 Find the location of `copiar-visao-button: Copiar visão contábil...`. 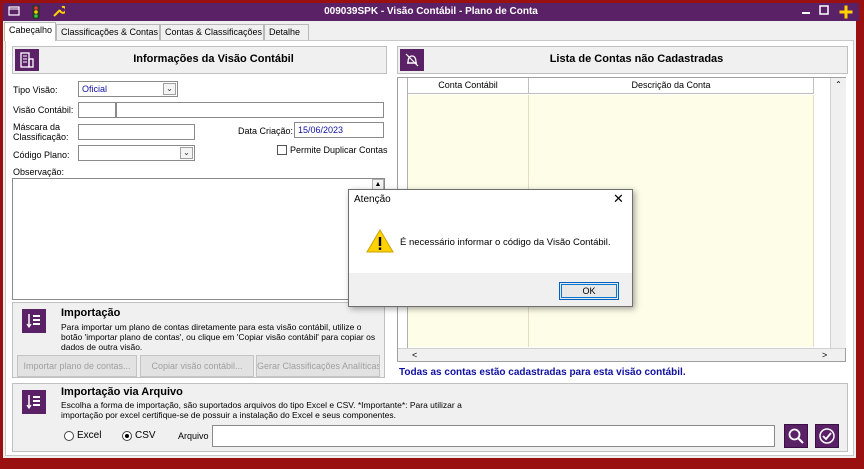

copiar-visao-button: Copiar visão contábil... is located at coordinates (197, 366).